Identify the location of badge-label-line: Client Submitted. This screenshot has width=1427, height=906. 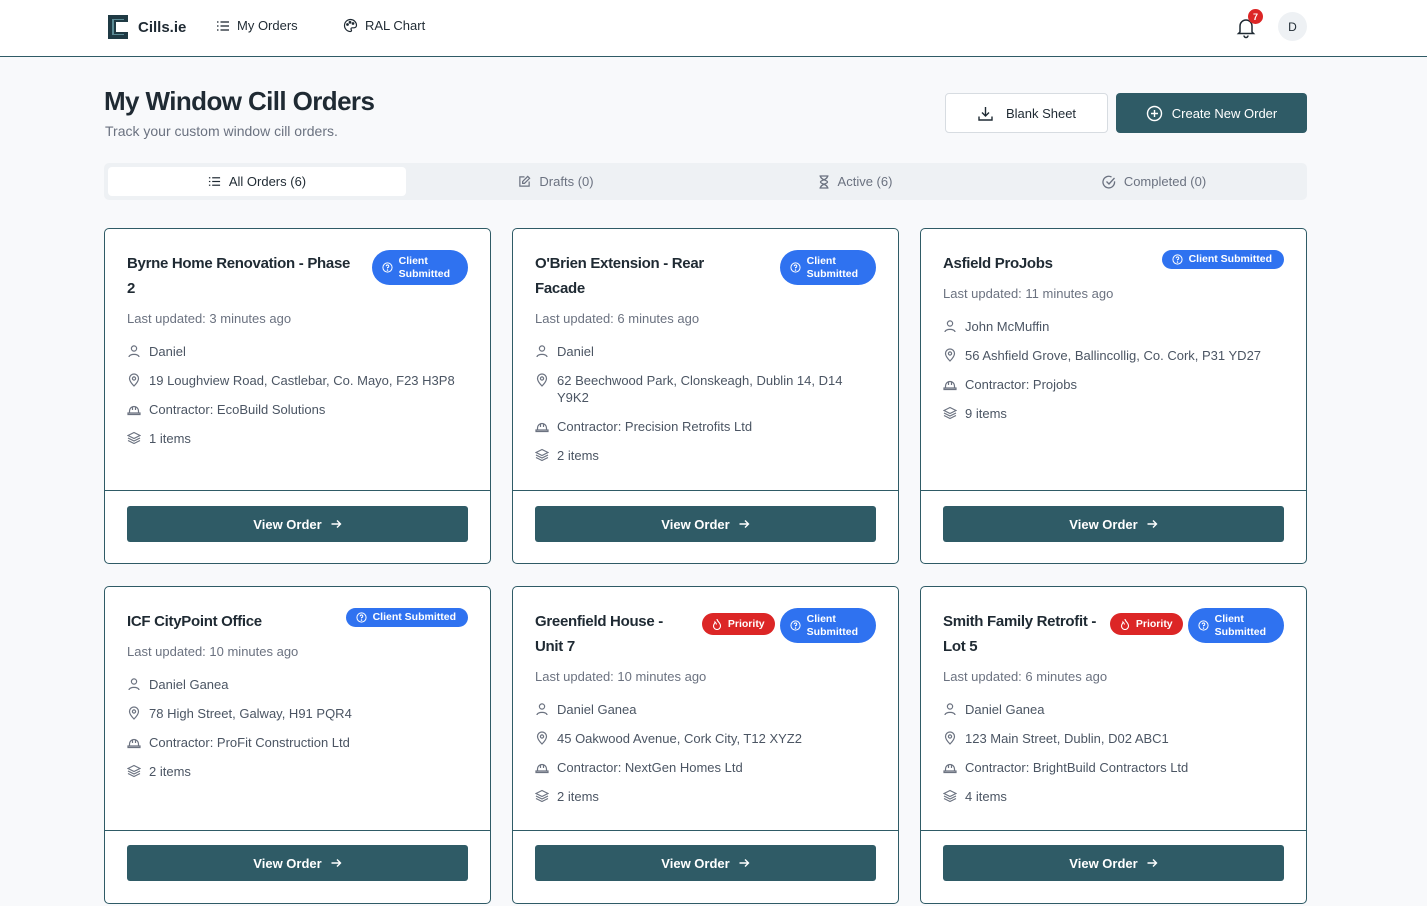
(1230, 259).